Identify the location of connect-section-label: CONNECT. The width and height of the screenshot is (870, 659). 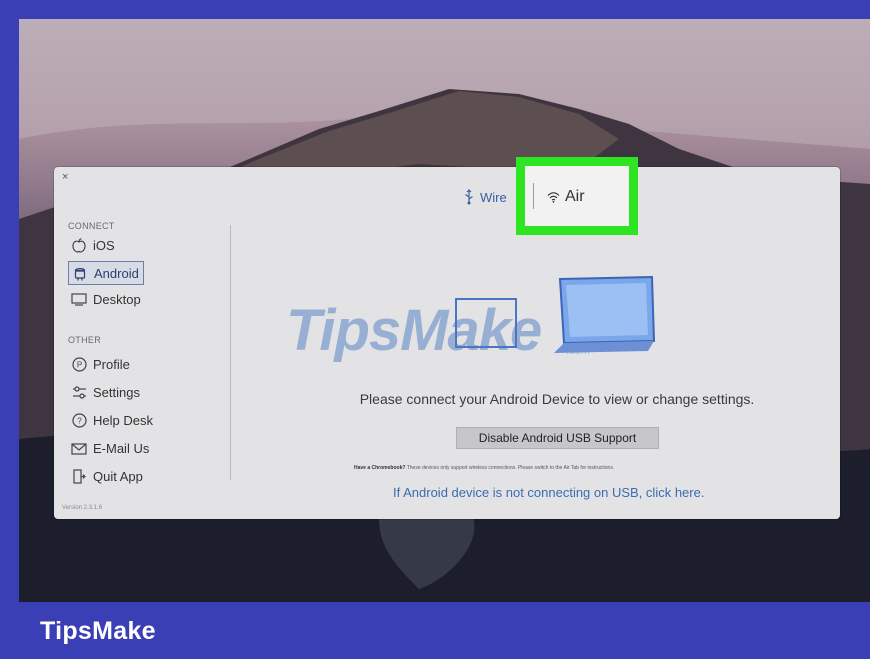
(91, 226).